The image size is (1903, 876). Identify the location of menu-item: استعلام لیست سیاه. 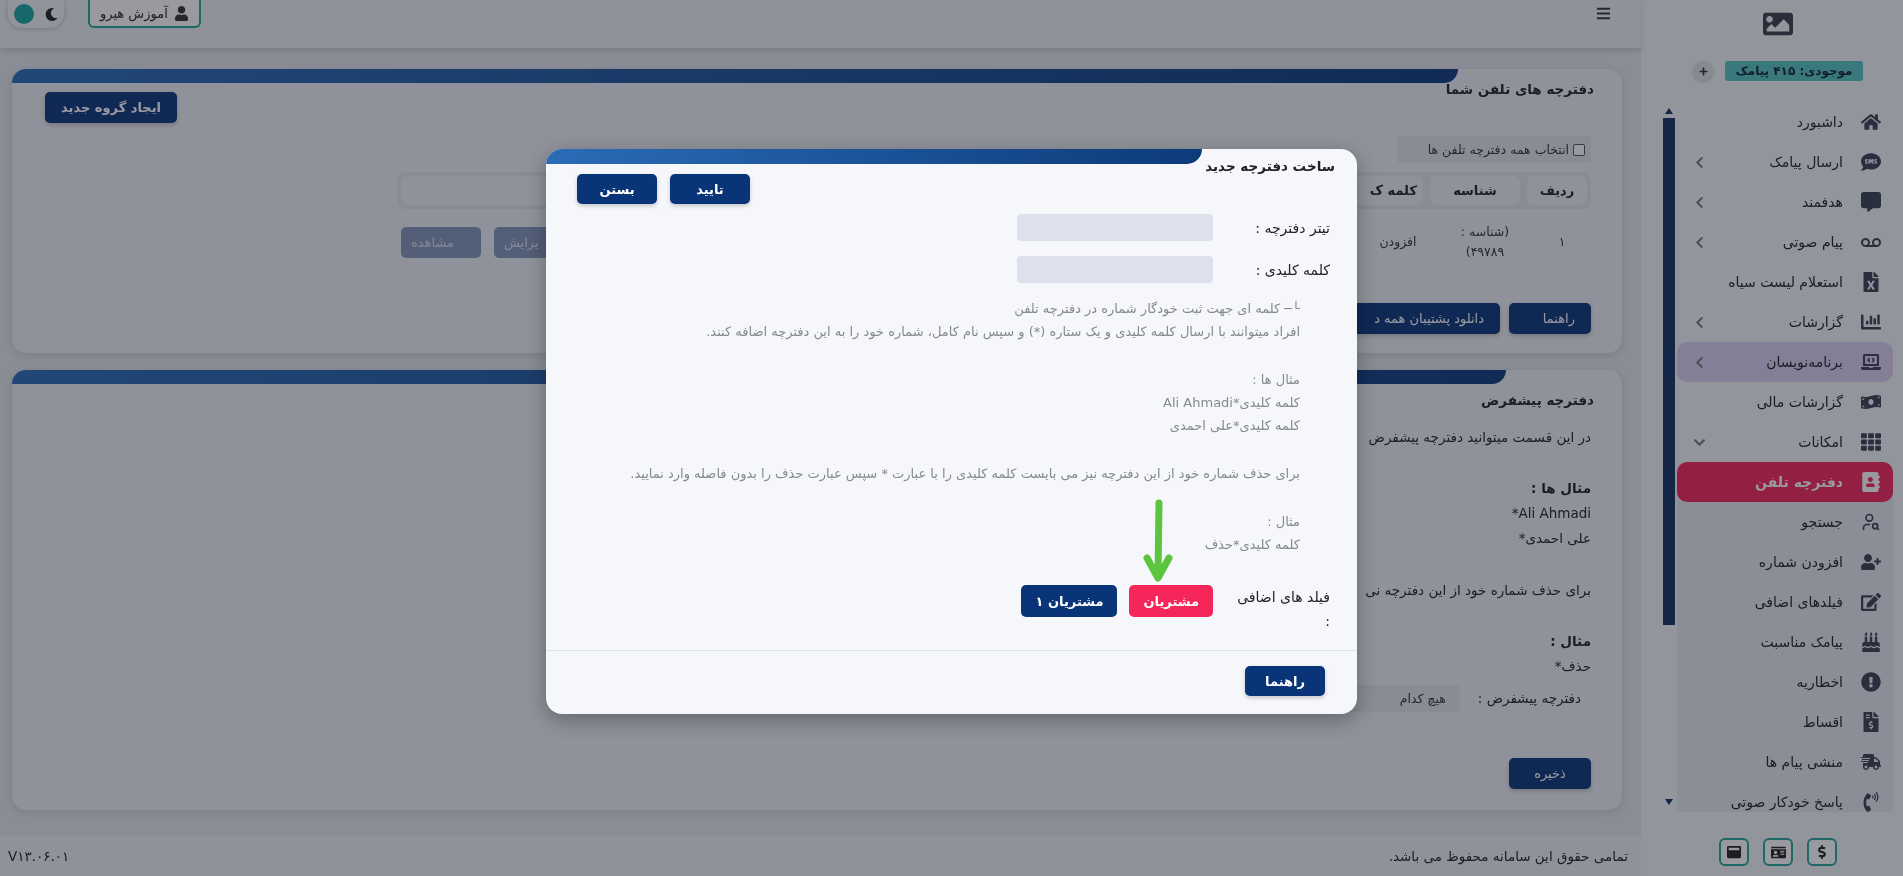
(1785, 282).